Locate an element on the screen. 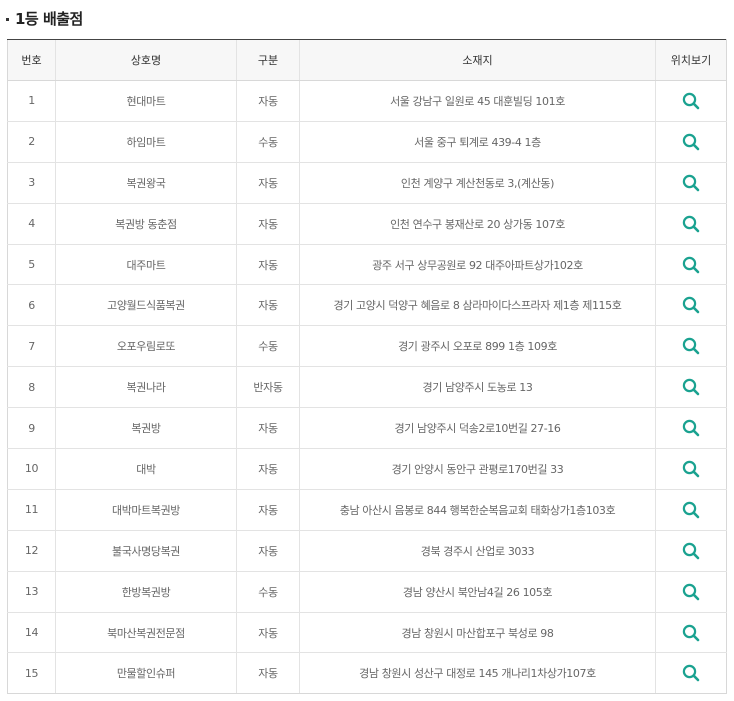 The width and height of the screenshot is (734, 701). cell-store-name: 한방복권방 is located at coordinates (146, 592).